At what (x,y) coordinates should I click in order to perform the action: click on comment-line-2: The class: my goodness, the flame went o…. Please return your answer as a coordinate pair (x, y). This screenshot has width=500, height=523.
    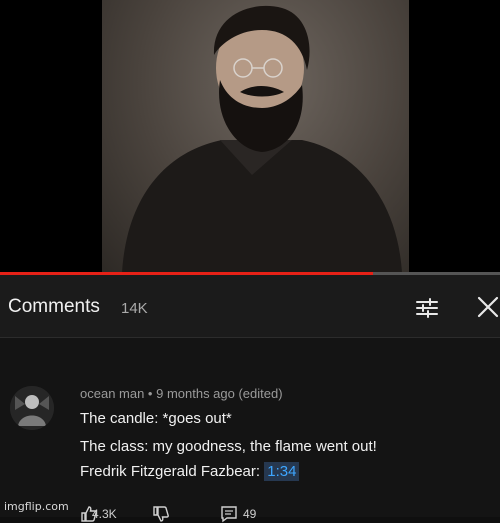
    Looking at the image, I should click on (228, 446).